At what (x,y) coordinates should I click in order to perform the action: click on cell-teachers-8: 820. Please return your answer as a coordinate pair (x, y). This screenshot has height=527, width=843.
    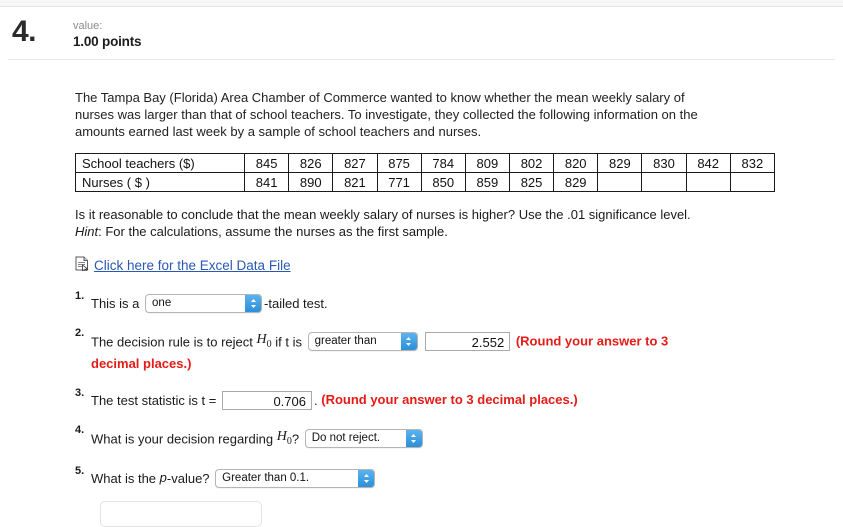
    Looking at the image, I should click on (576, 163).